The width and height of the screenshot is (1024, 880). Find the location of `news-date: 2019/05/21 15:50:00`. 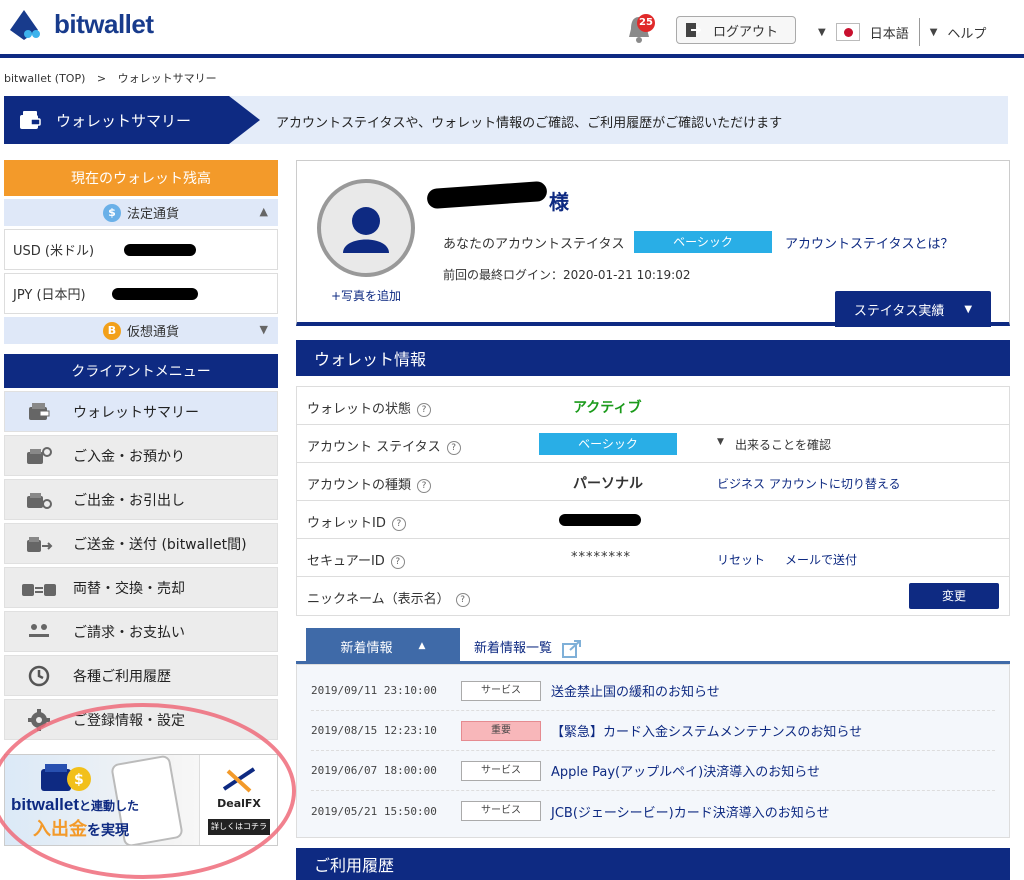

news-date: 2019/05/21 15:50:00 is located at coordinates (374, 811).